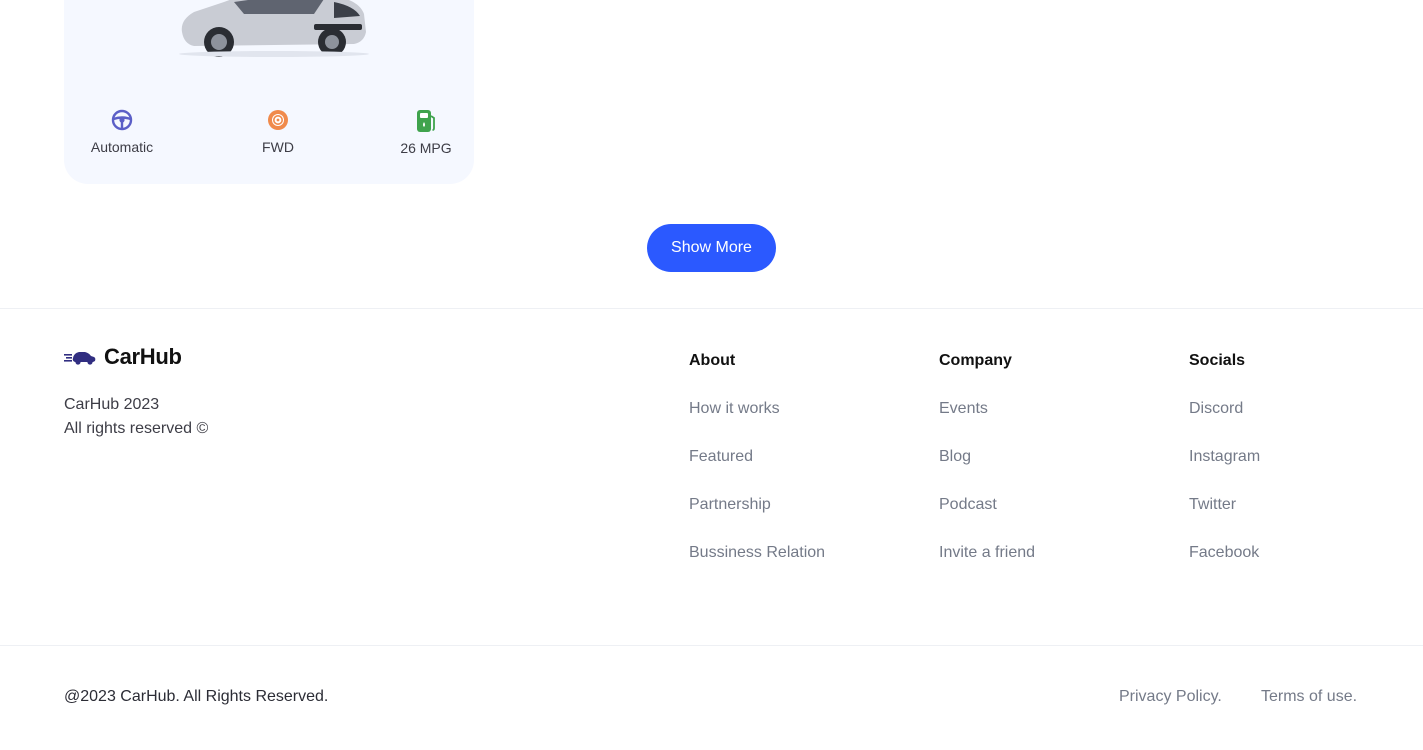 This screenshot has width=1423, height=750. Describe the element at coordinates (987, 553) in the screenshot. I see `footer-link: Invite a friend` at that location.